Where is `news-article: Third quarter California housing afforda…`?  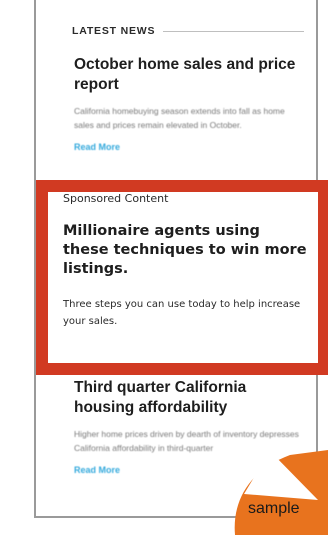 news-article: Third quarter California housing afforda… is located at coordinates (190, 428).